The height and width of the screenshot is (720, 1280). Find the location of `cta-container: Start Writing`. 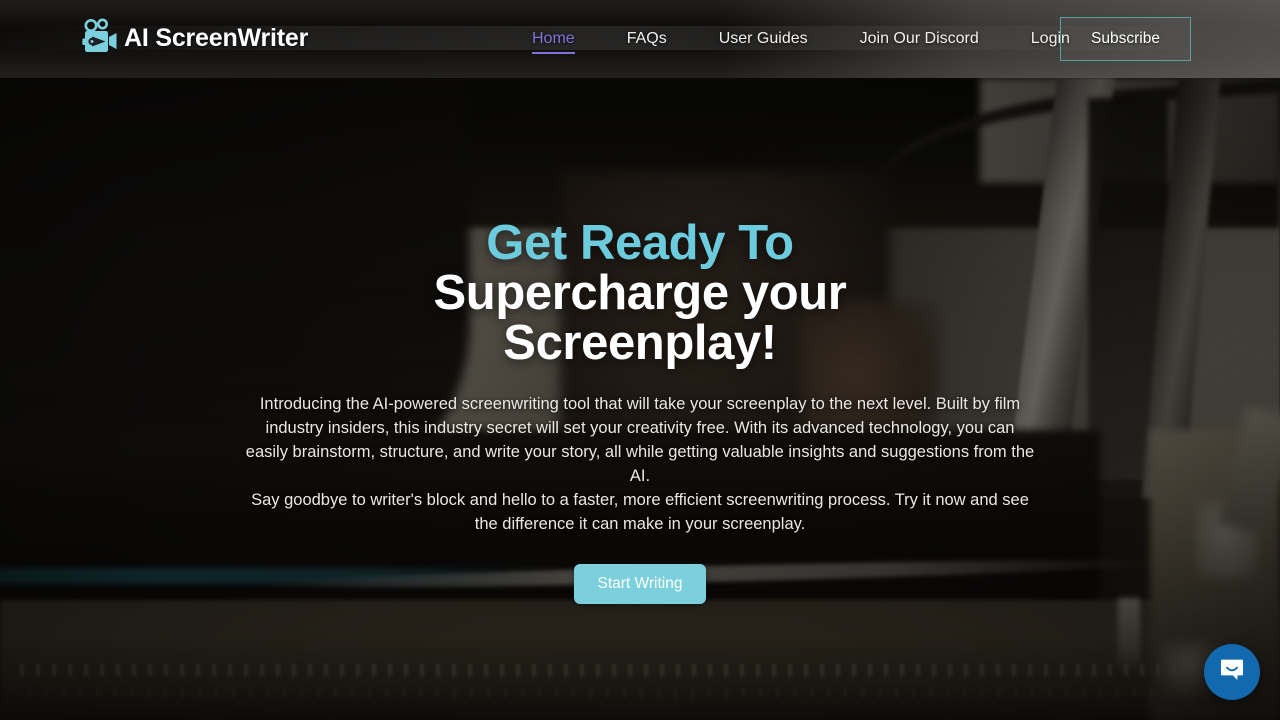

cta-container: Start Writing is located at coordinates (640, 584).